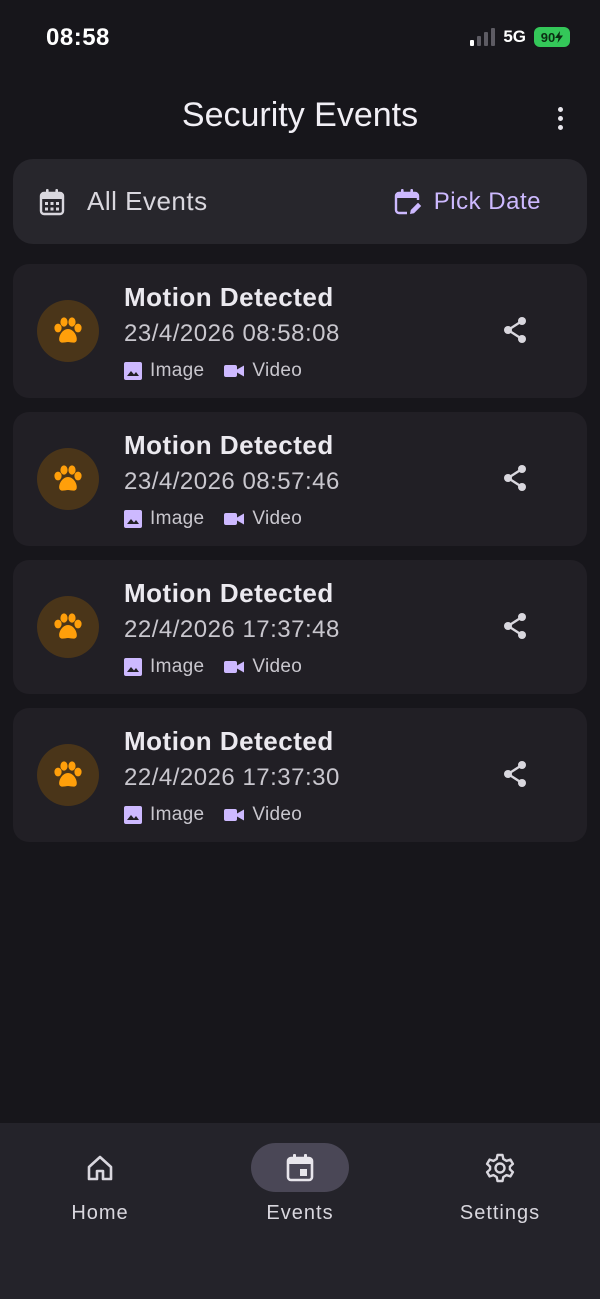 Image resolution: width=600 pixels, height=1299 pixels. I want to click on filter-selection: All Events, so click(123, 201).